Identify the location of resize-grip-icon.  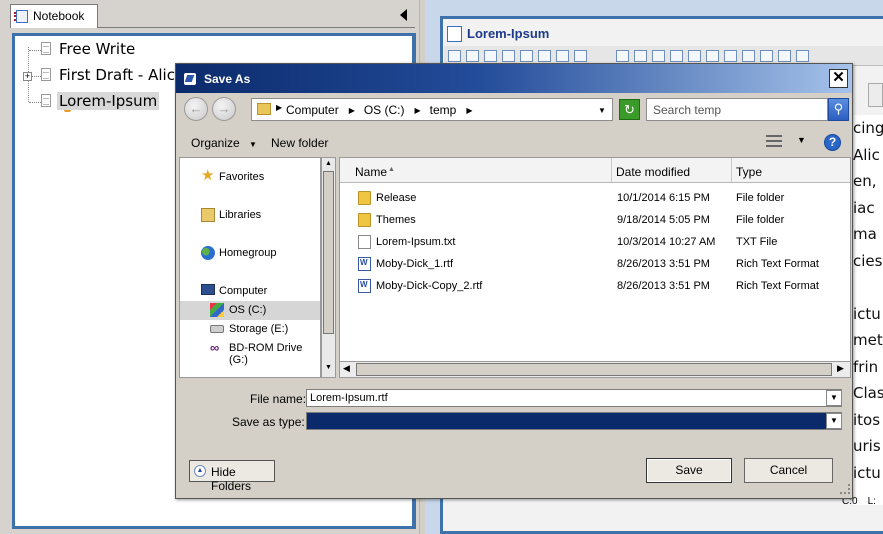
(845, 489).